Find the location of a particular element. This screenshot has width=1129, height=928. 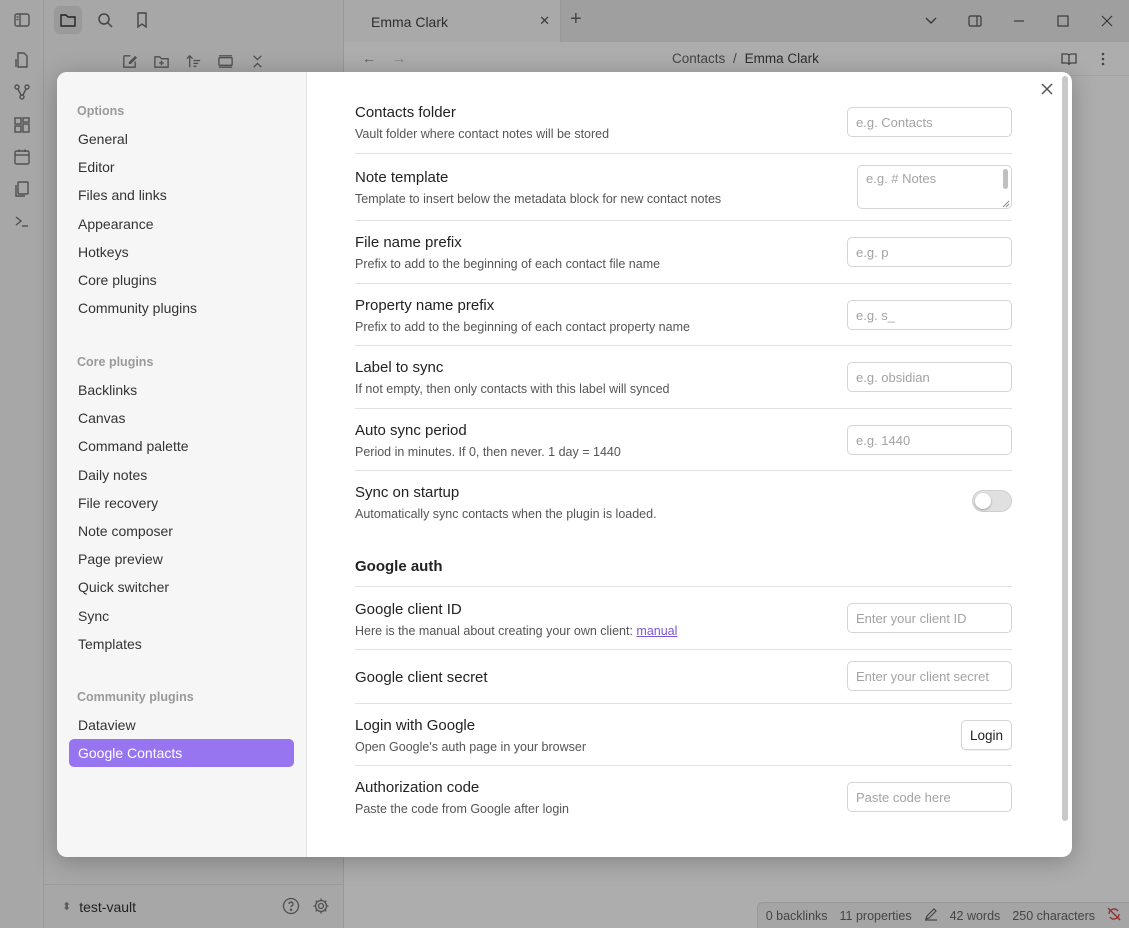

sidebar-item-backlinks: Backlinks is located at coordinates (181, 390).